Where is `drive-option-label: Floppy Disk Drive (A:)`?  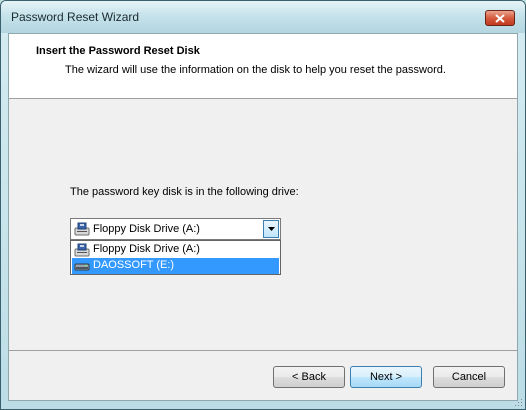 drive-option-label: Floppy Disk Drive (A:) is located at coordinates (146, 249).